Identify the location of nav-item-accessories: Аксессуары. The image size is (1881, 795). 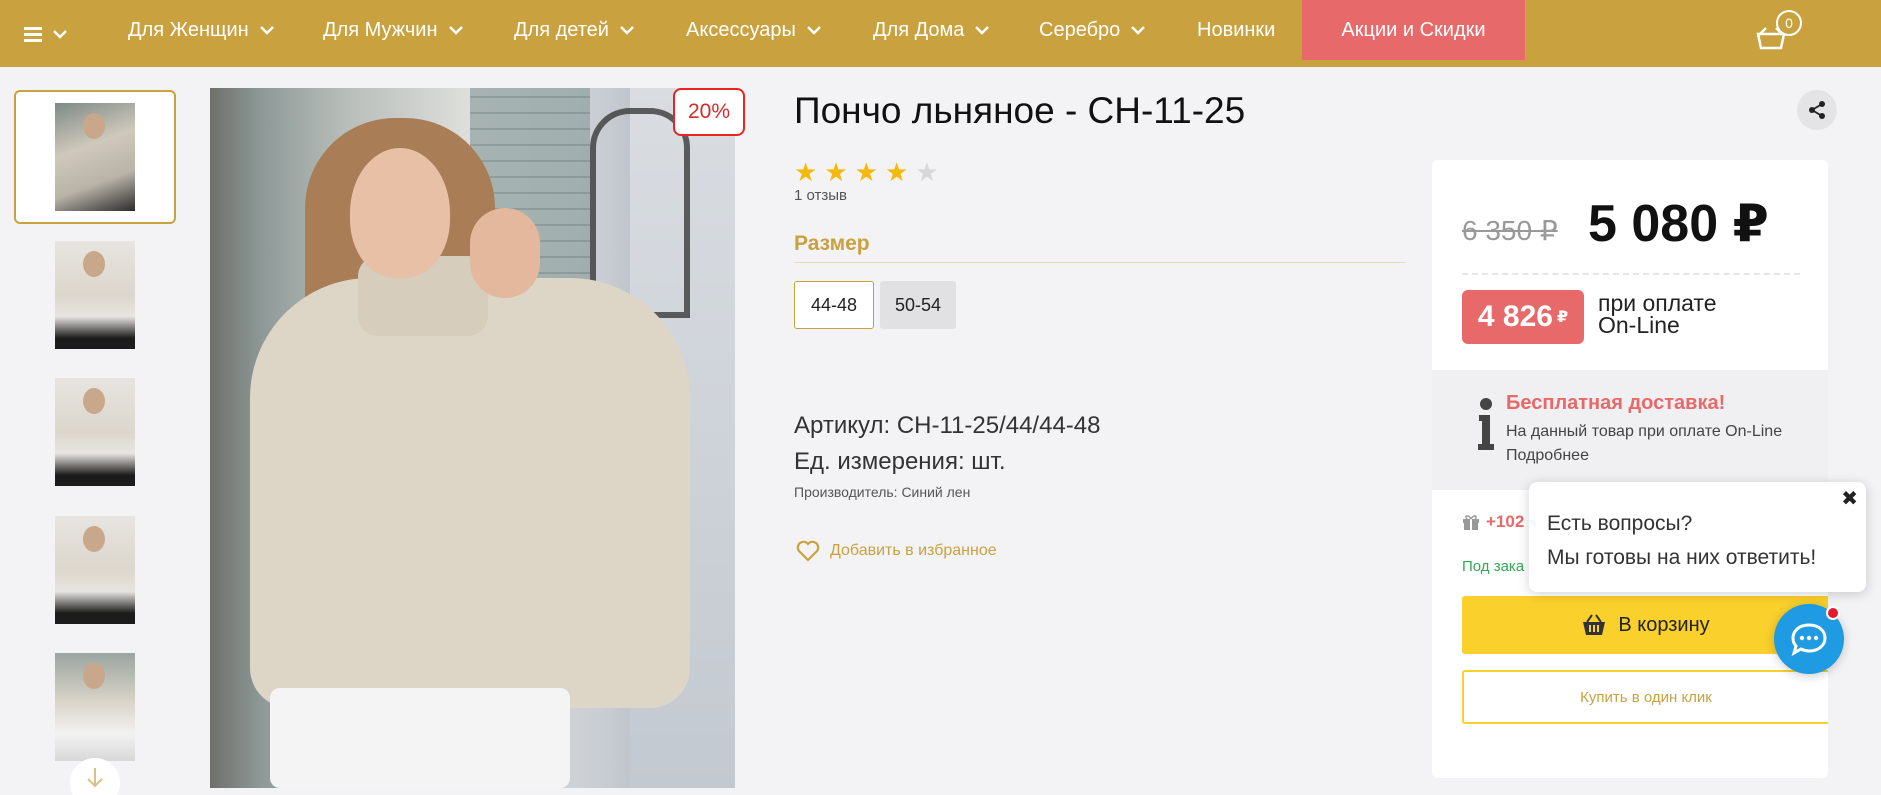
(754, 30).